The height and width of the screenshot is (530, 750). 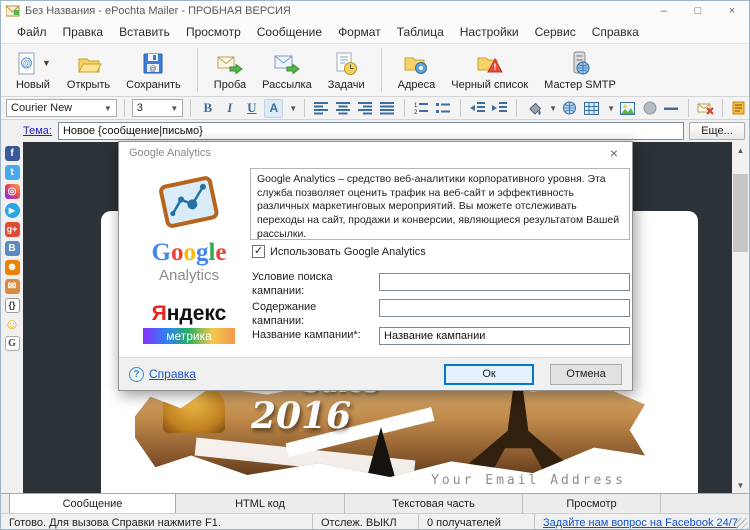 What do you see at coordinates (12, 172) in the screenshot?
I see `twitter-icon: t` at bounding box center [12, 172].